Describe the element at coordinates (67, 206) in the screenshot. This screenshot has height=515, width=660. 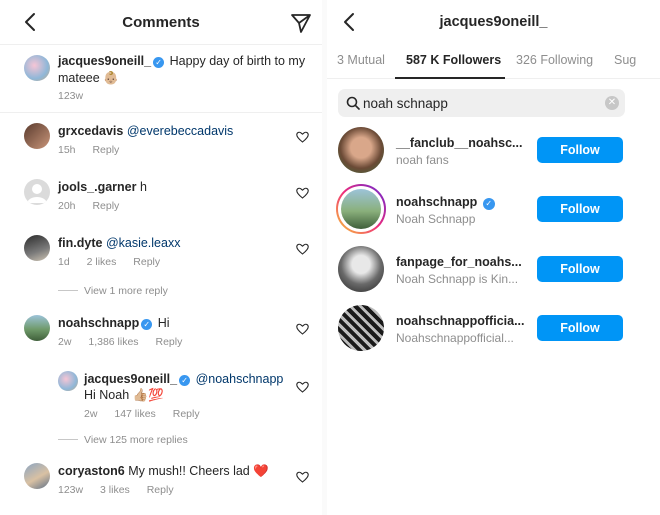
I see `comment-time: 20h` at that location.